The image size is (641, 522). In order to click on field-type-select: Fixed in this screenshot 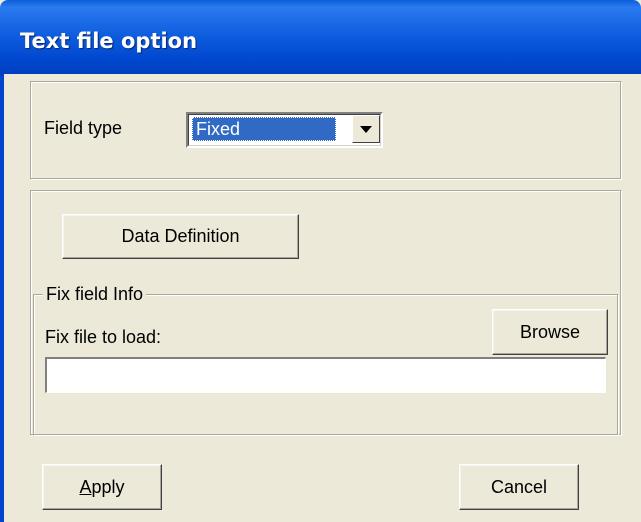, I will do `click(284, 130)`.